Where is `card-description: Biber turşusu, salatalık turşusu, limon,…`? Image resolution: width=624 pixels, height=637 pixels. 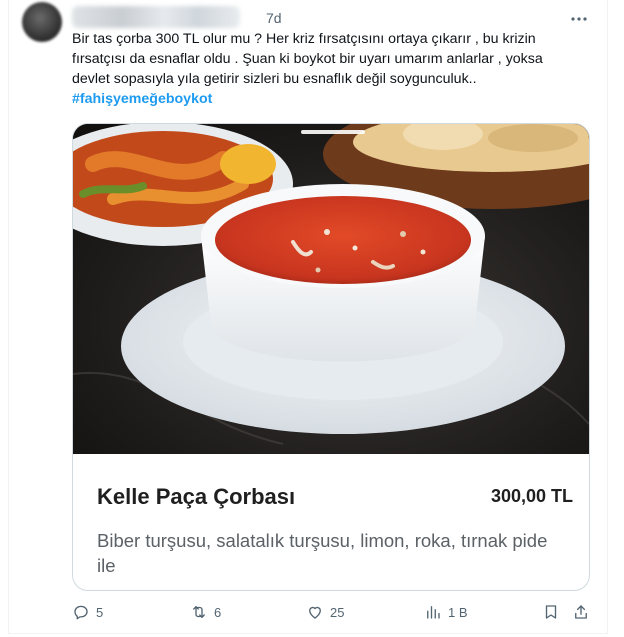
card-description: Biber turşusu, salatalık turşusu, limon,… is located at coordinates (322, 553).